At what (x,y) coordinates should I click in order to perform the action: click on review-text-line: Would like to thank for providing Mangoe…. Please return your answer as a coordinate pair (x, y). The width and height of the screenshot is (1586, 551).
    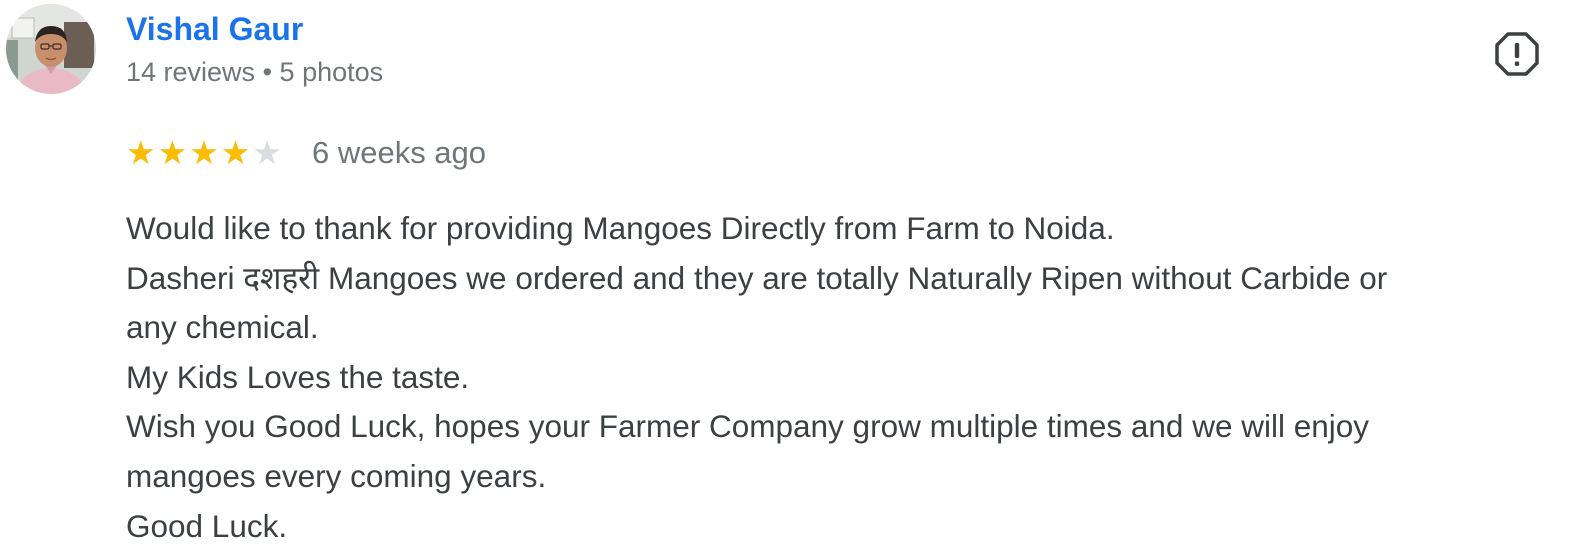
    Looking at the image, I should click on (620, 228).